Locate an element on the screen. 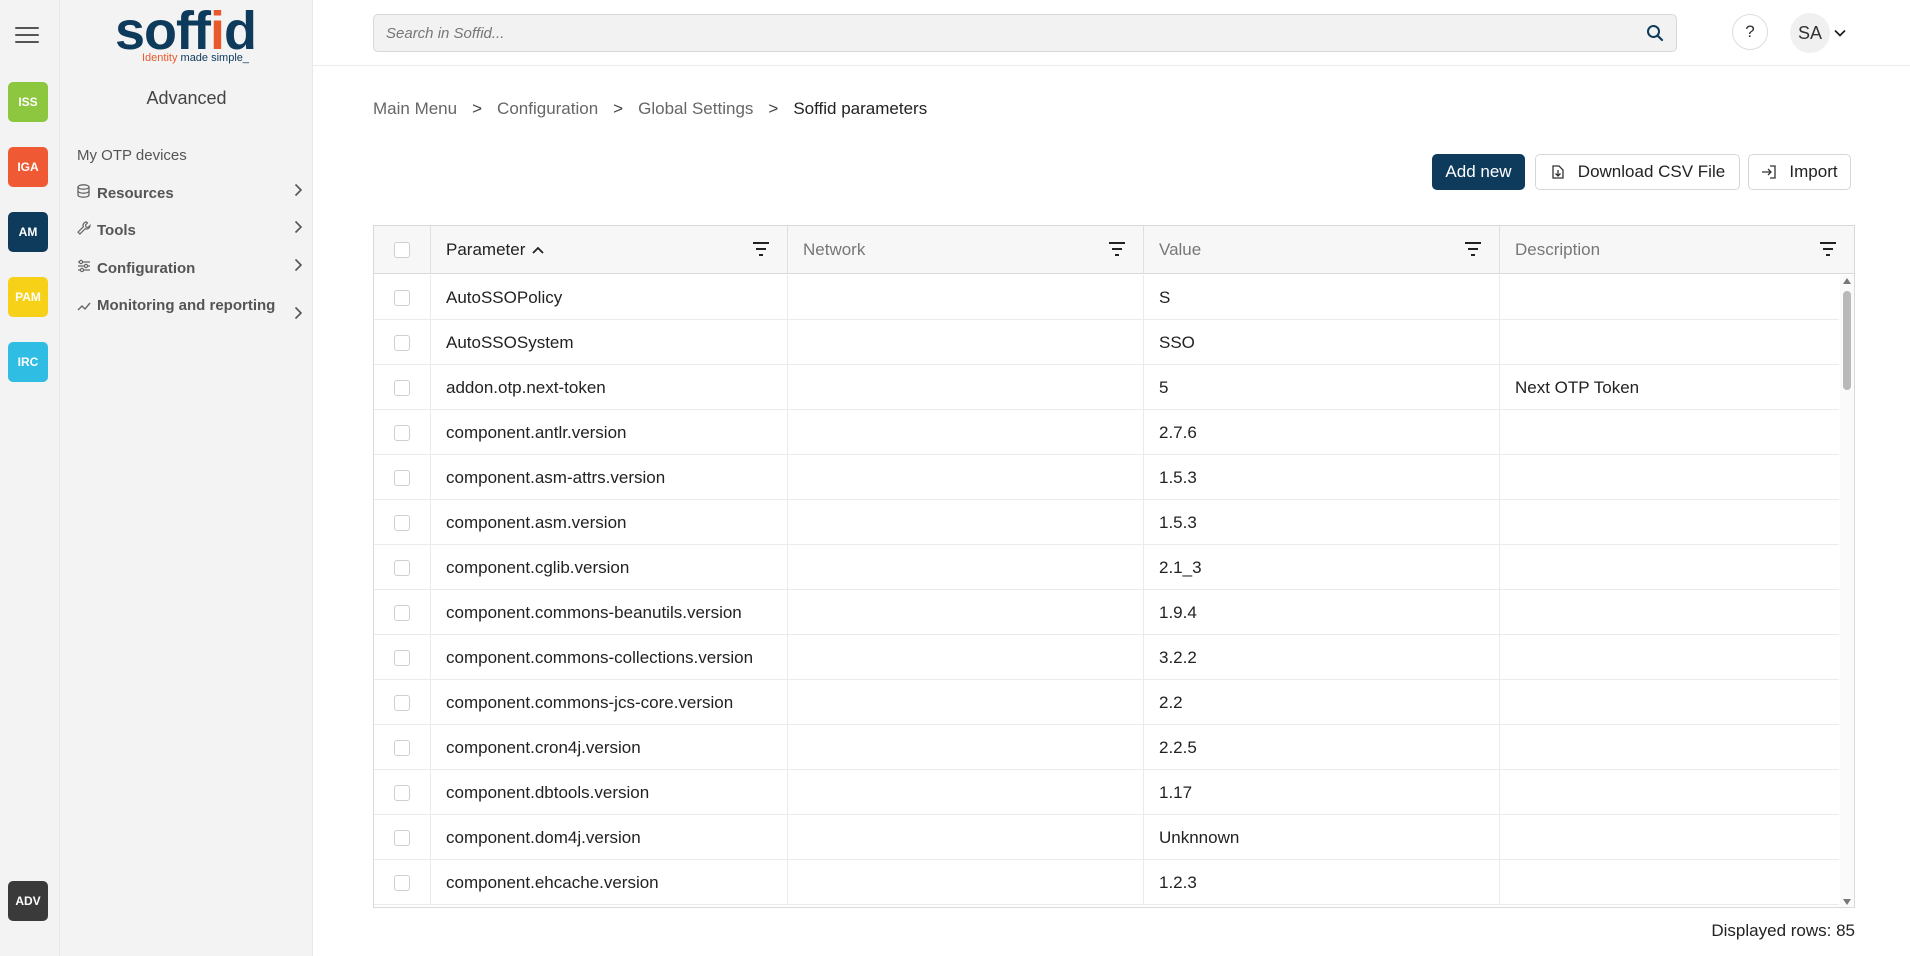 Image resolution: width=1910 pixels, height=956 pixels. breadcrumb-global-settings: Global Settings is located at coordinates (695, 109).